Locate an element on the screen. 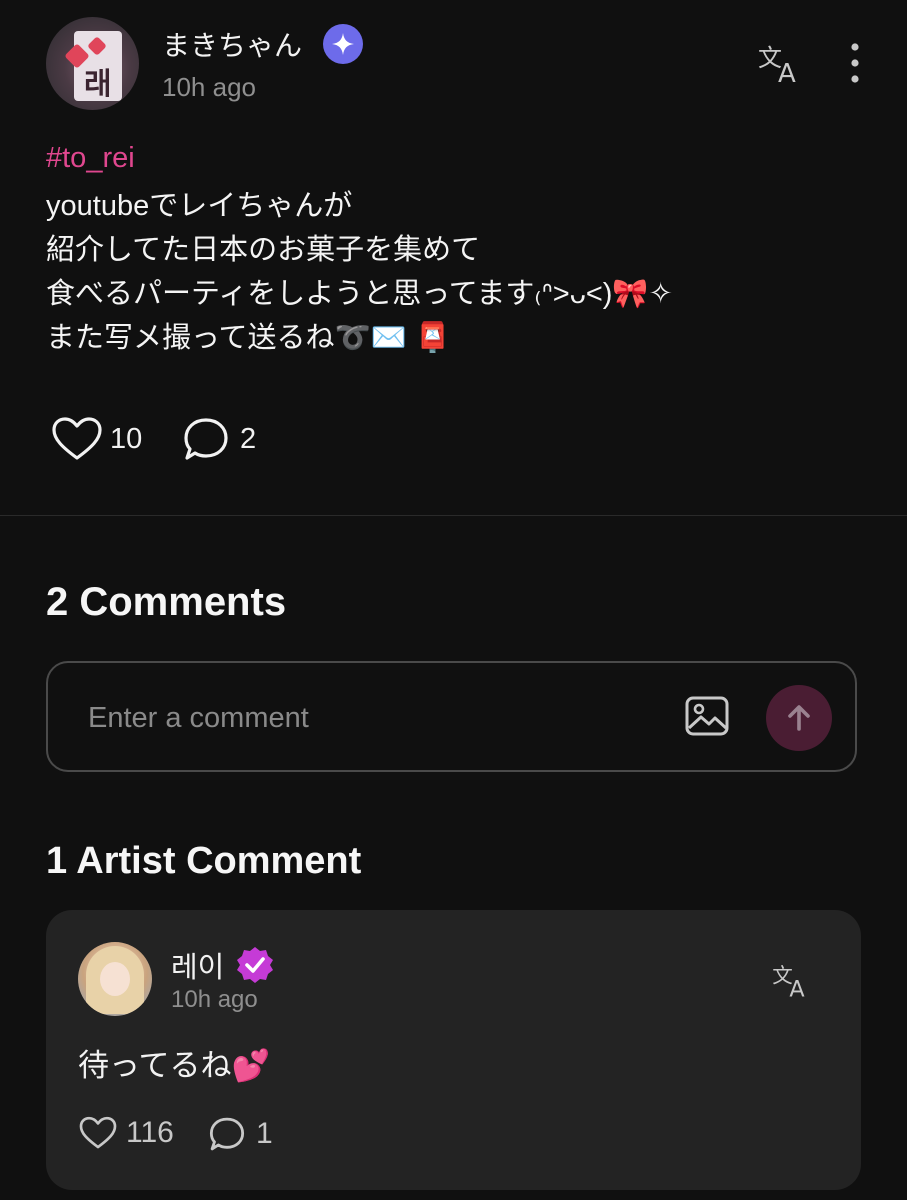  post-line: 食べるパーティをしようと思ってます₍ᐢ>ᴗ<)🎀✧ is located at coordinates (359, 294).